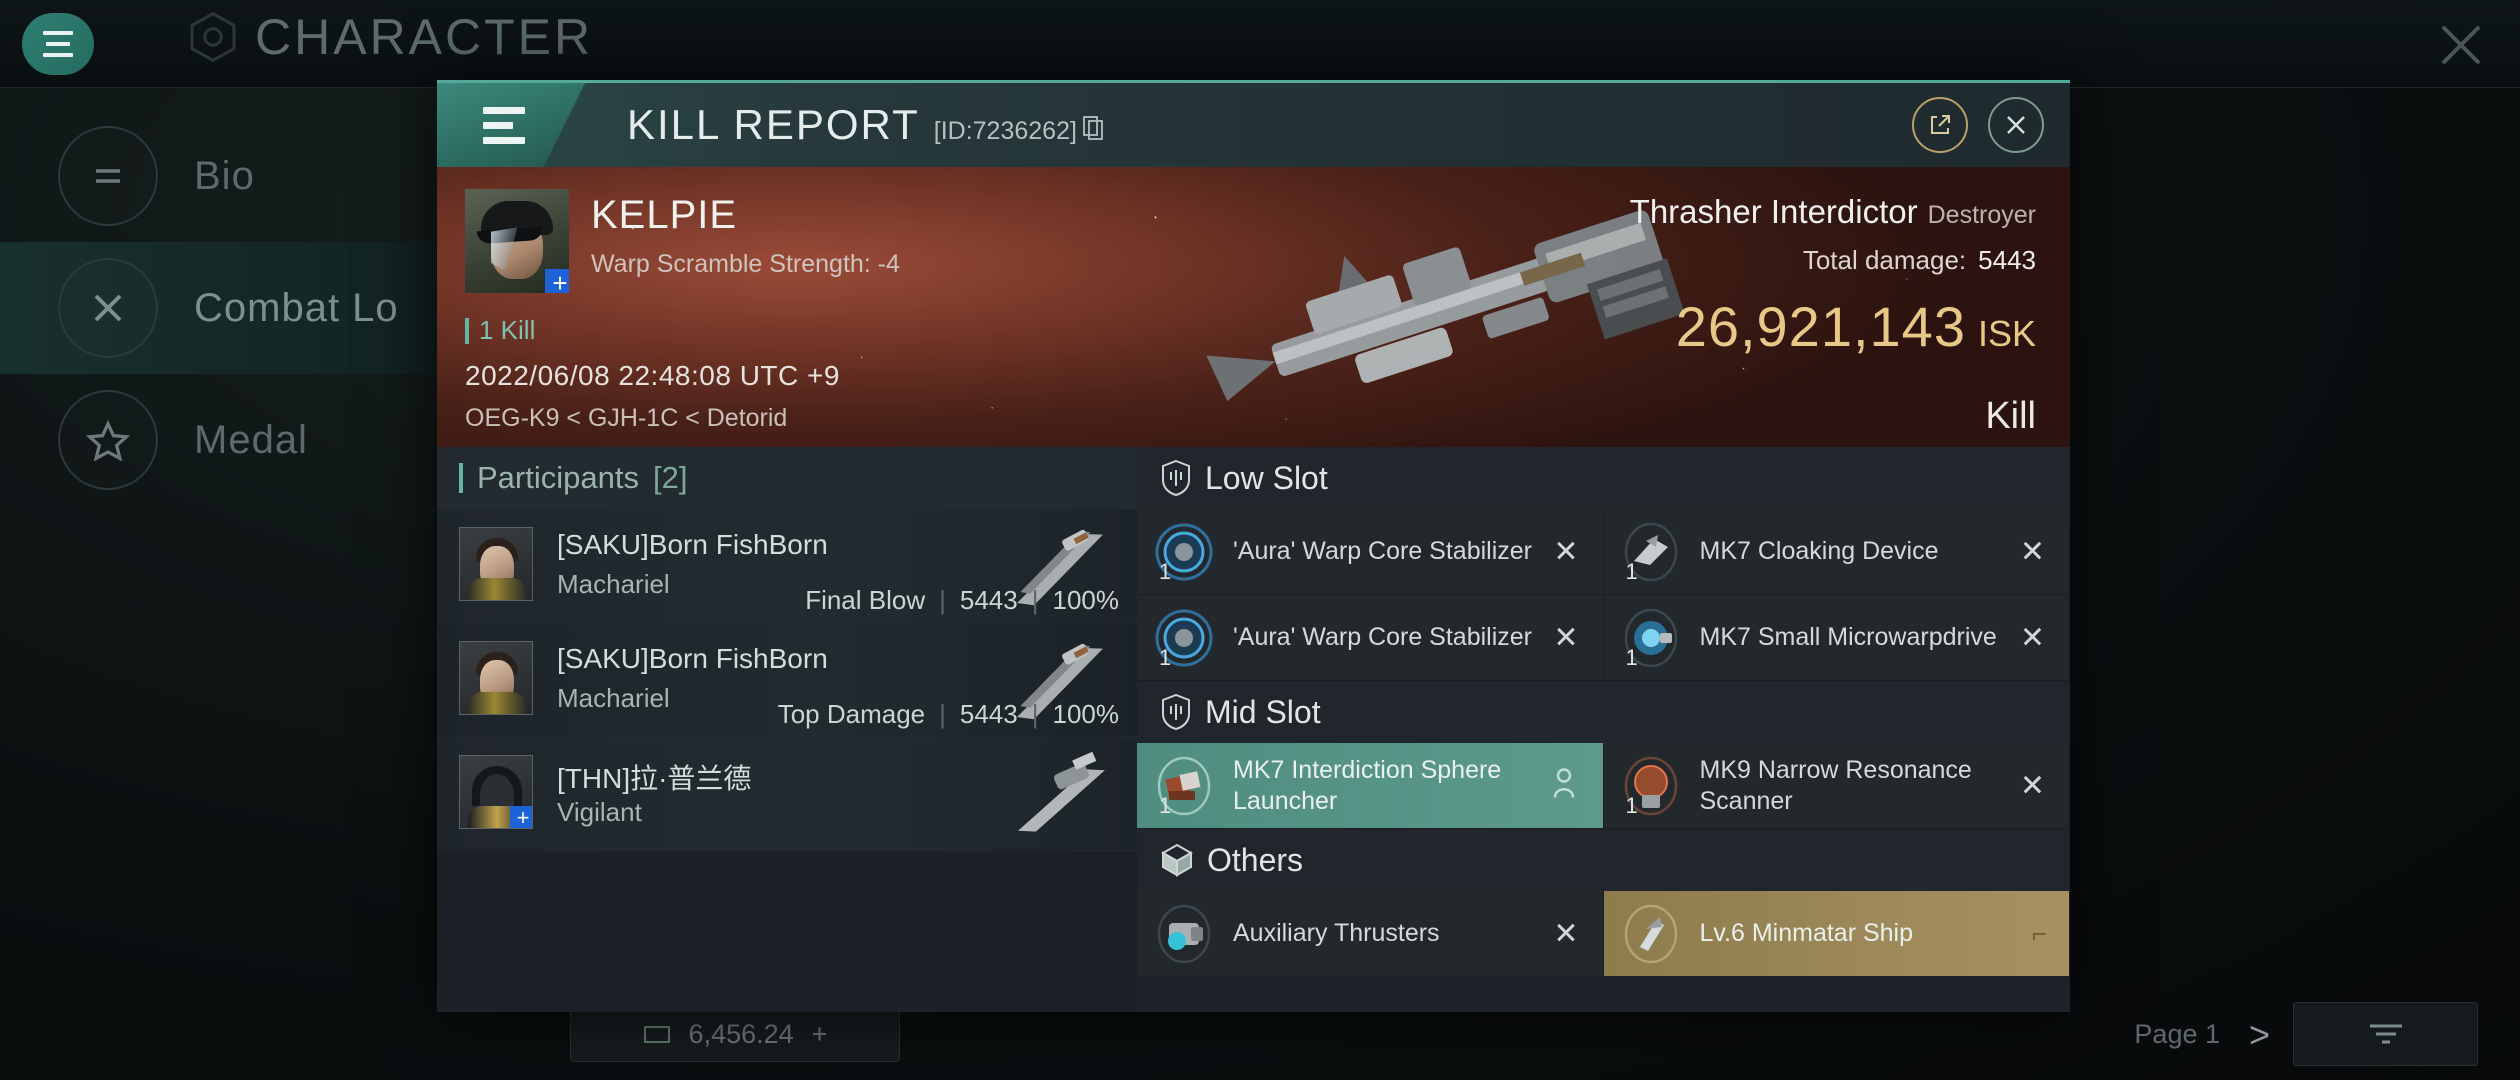 The height and width of the screenshot is (1080, 2520). Describe the element at coordinates (1651, 552) in the screenshot. I see `cloaking-device-icon: 1` at that location.